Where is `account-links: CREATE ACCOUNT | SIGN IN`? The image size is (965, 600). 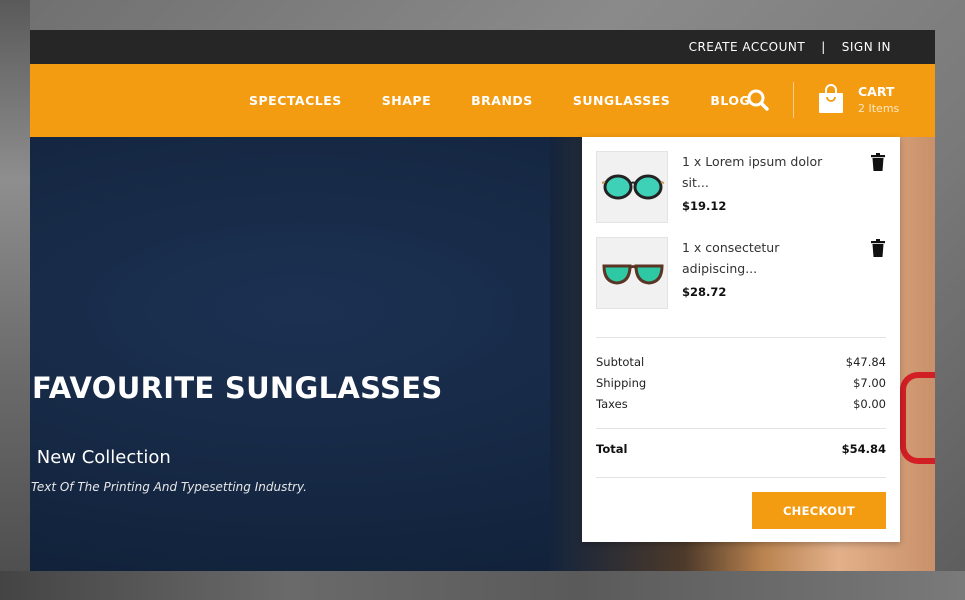 account-links: CREATE ACCOUNT | SIGN IN is located at coordinates (790, 47).